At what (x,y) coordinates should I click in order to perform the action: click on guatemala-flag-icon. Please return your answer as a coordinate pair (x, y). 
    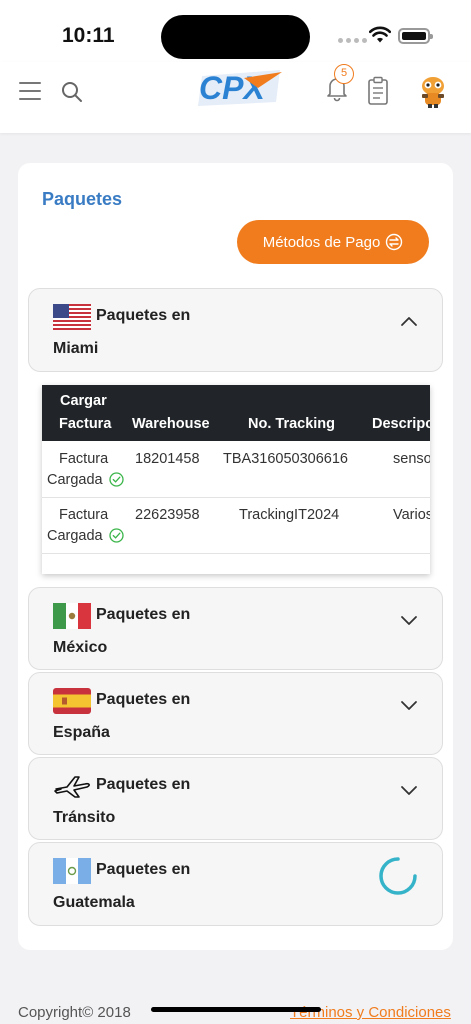
    Looking at the image, I should click on (72, 871).